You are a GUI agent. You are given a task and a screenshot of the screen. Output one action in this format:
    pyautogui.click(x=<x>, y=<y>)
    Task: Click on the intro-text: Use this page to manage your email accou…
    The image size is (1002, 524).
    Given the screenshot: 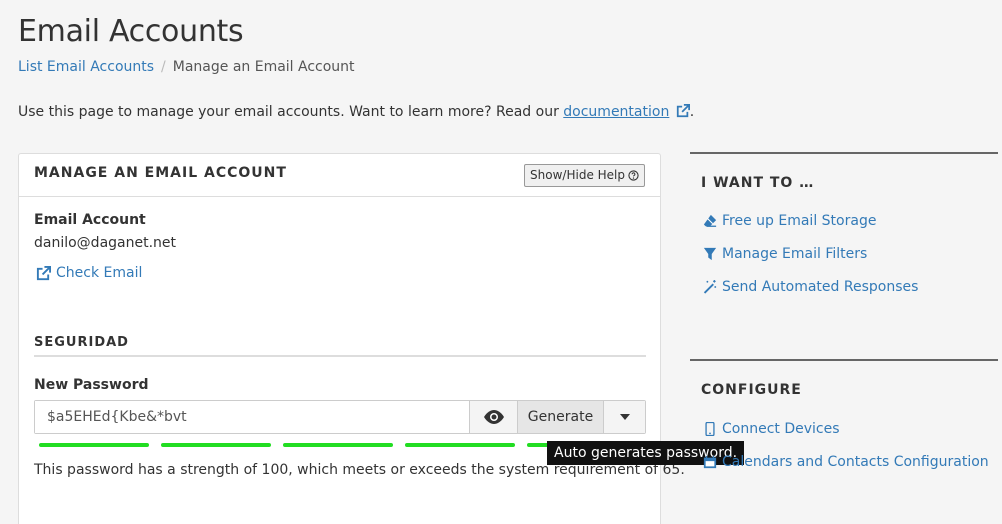 What is the action you would take?
    pyautogui.click(x=356, y=112)
    